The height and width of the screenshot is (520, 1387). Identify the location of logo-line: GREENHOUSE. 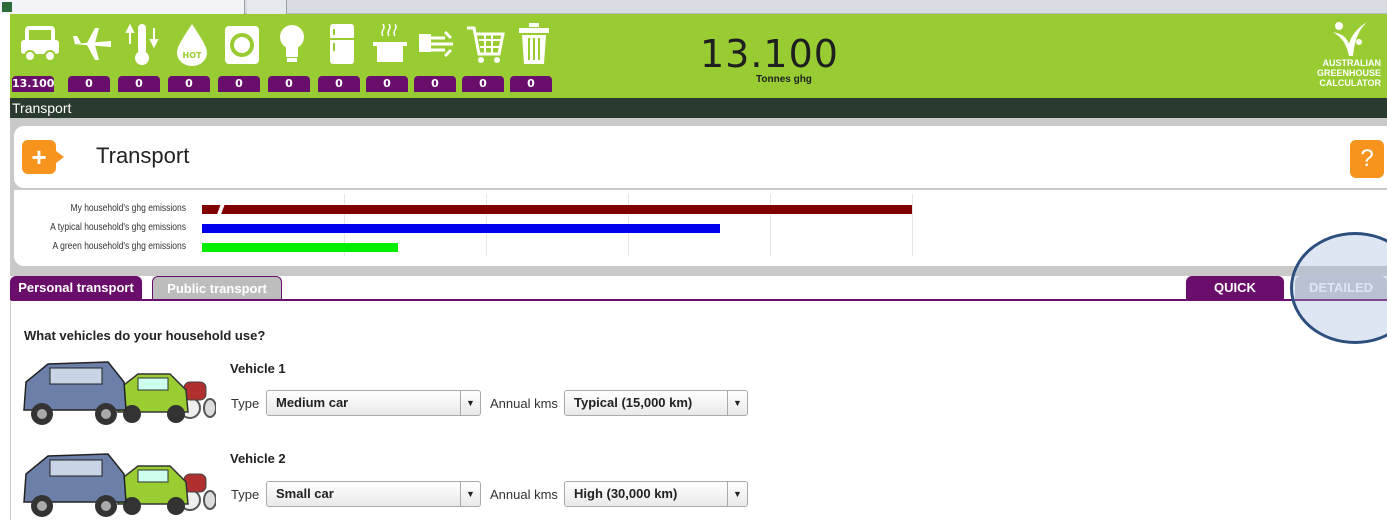
(1348, 73).